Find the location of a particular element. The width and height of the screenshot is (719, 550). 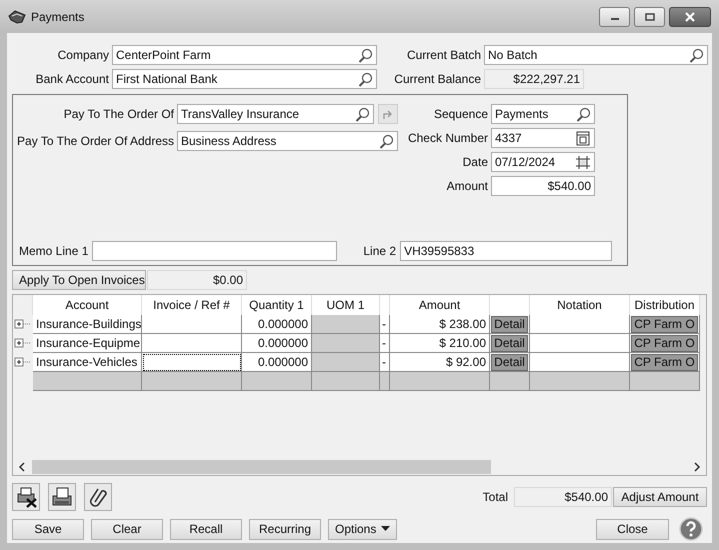

paperclip-icon is located at coordinates (98, 497).